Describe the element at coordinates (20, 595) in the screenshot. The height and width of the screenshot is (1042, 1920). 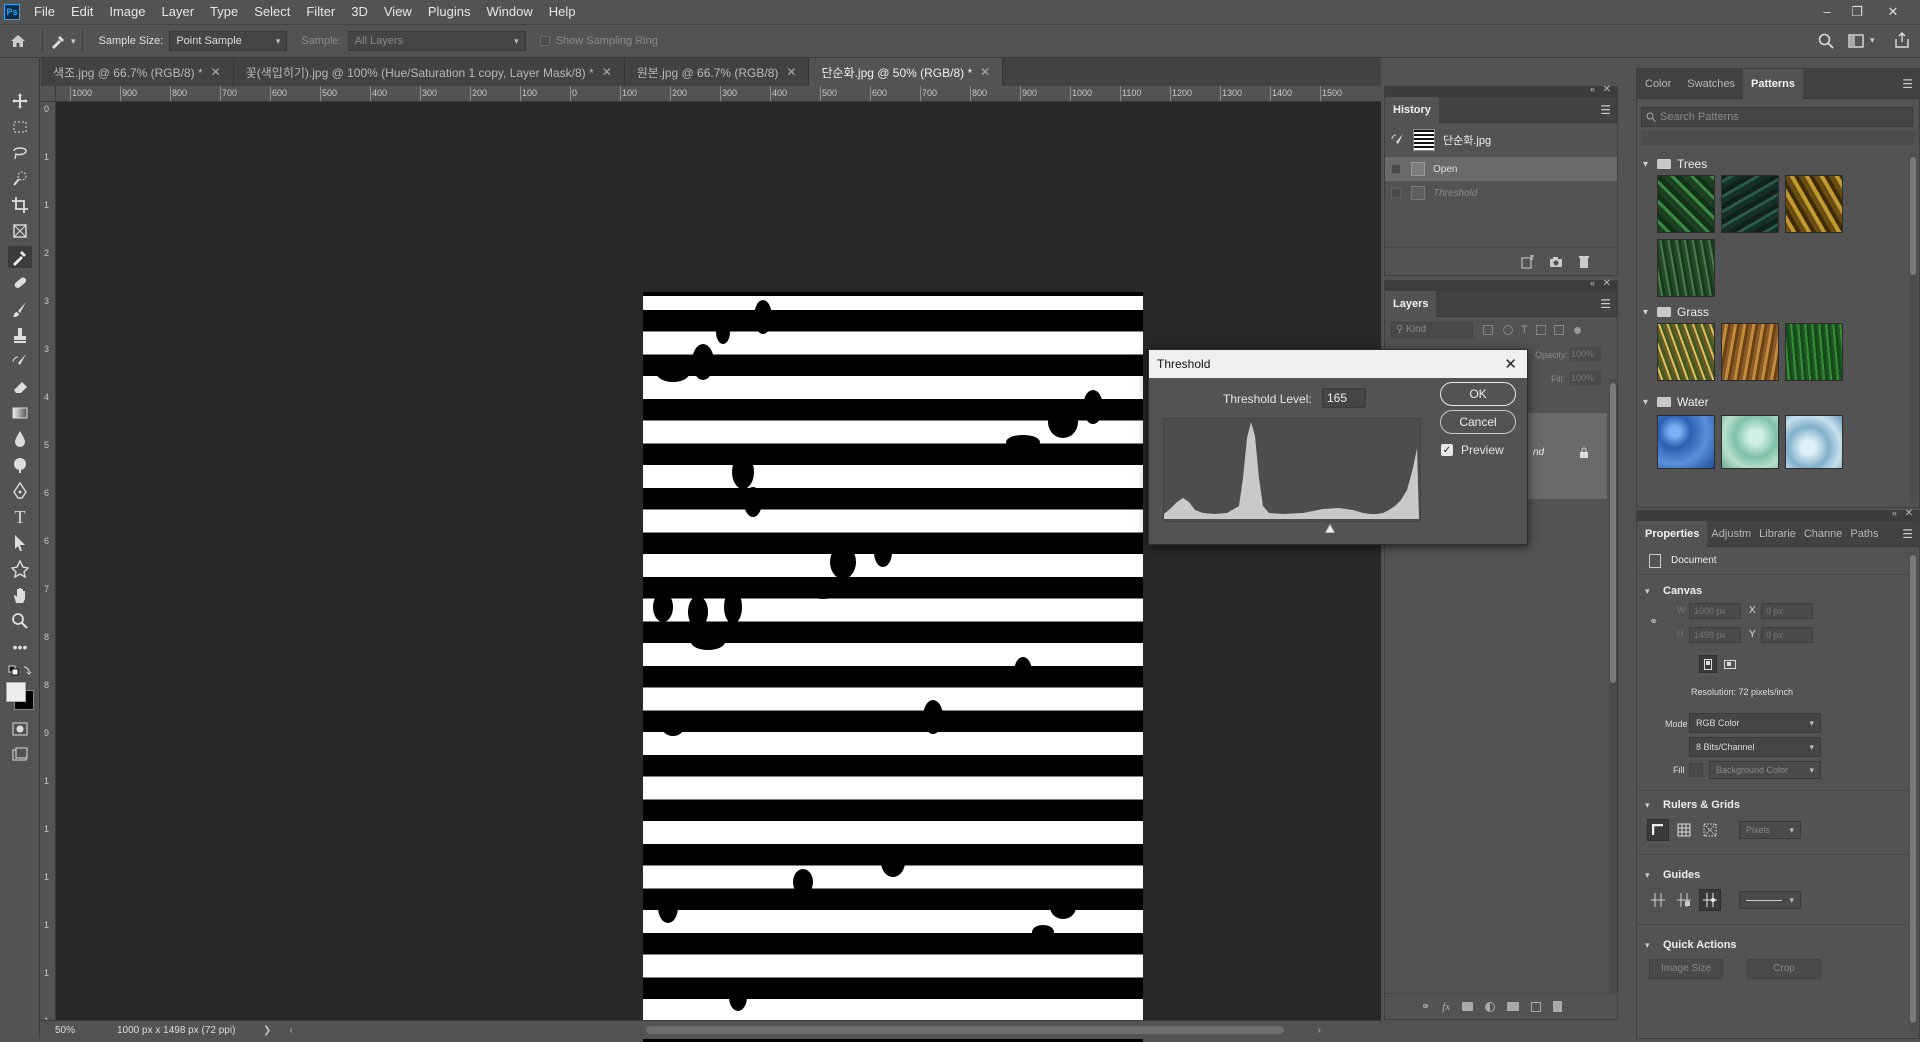
I see `hand-tool-icon` at that location.